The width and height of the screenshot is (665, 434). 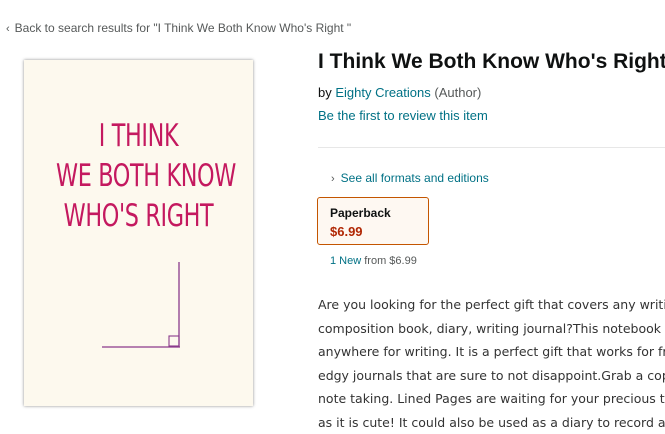 What do you see at coordinates (8, 29) in the screenshot?
I see `chevron-left-icon: ‹` at bounding box center [8, 29].